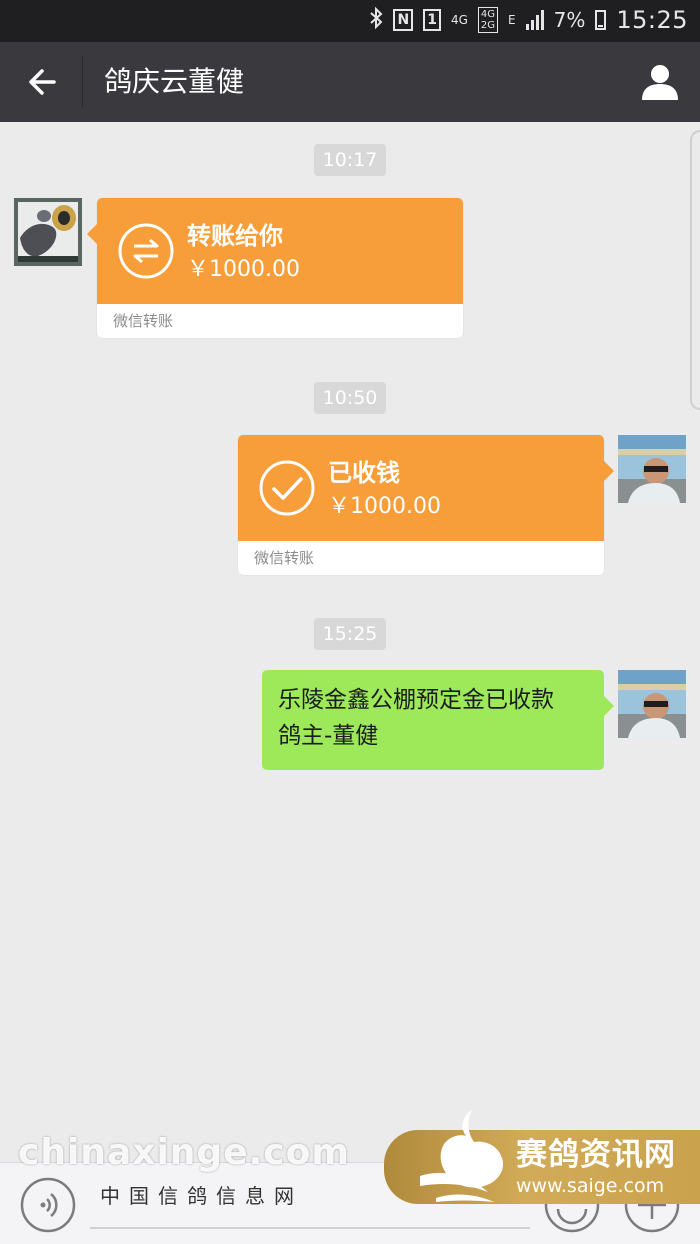  I want to click on back-arrow-icon, so click(42, 82).